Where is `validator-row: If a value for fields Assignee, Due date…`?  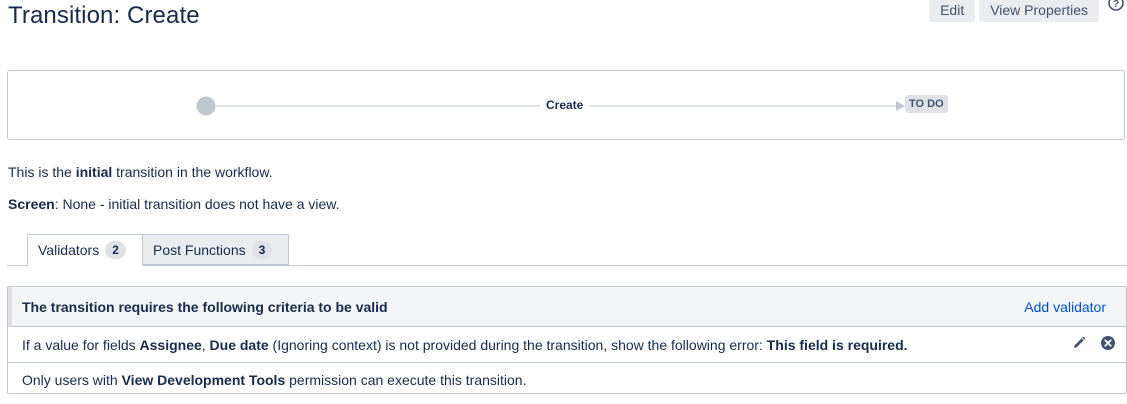
validator-row: If a value for fields Assignee, Due date… is located at coordinates (567, 344).